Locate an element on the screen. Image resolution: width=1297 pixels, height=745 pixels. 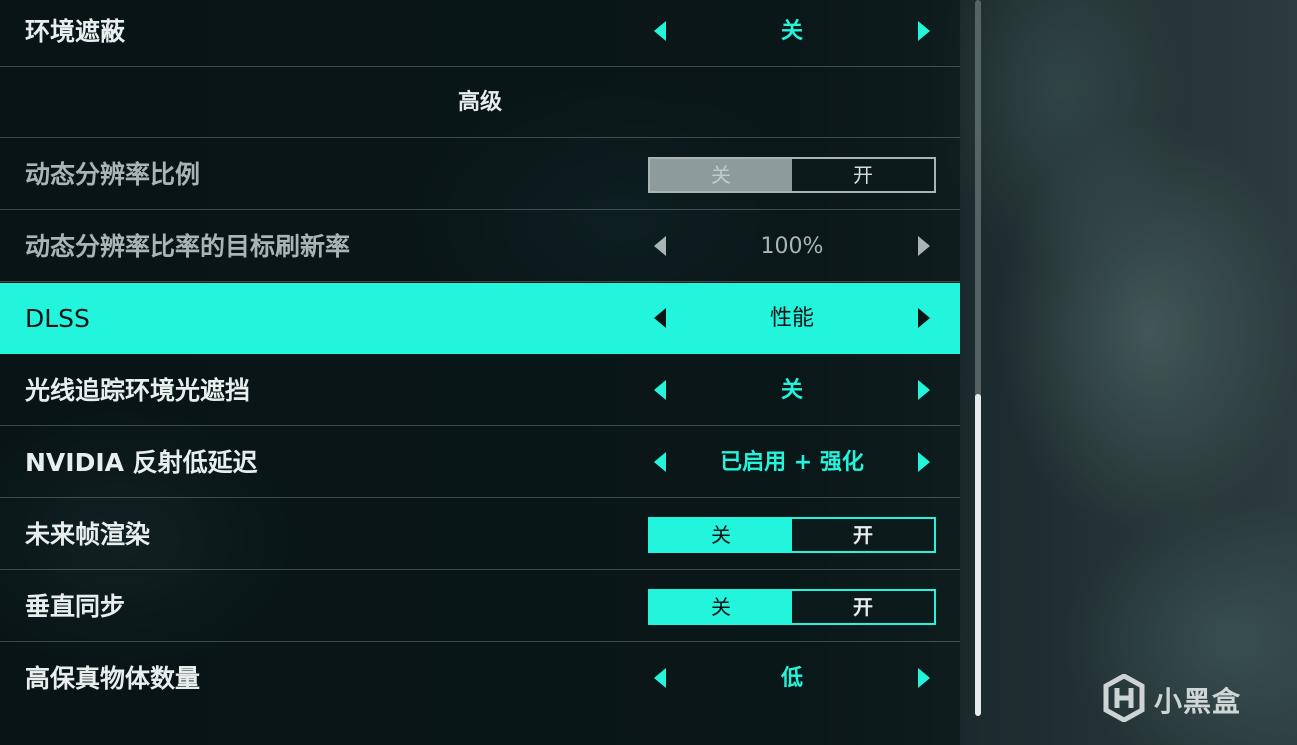
setting-row-ambient-occlusion: 环境遮蔽 关 is located at coordinates (480, 33).